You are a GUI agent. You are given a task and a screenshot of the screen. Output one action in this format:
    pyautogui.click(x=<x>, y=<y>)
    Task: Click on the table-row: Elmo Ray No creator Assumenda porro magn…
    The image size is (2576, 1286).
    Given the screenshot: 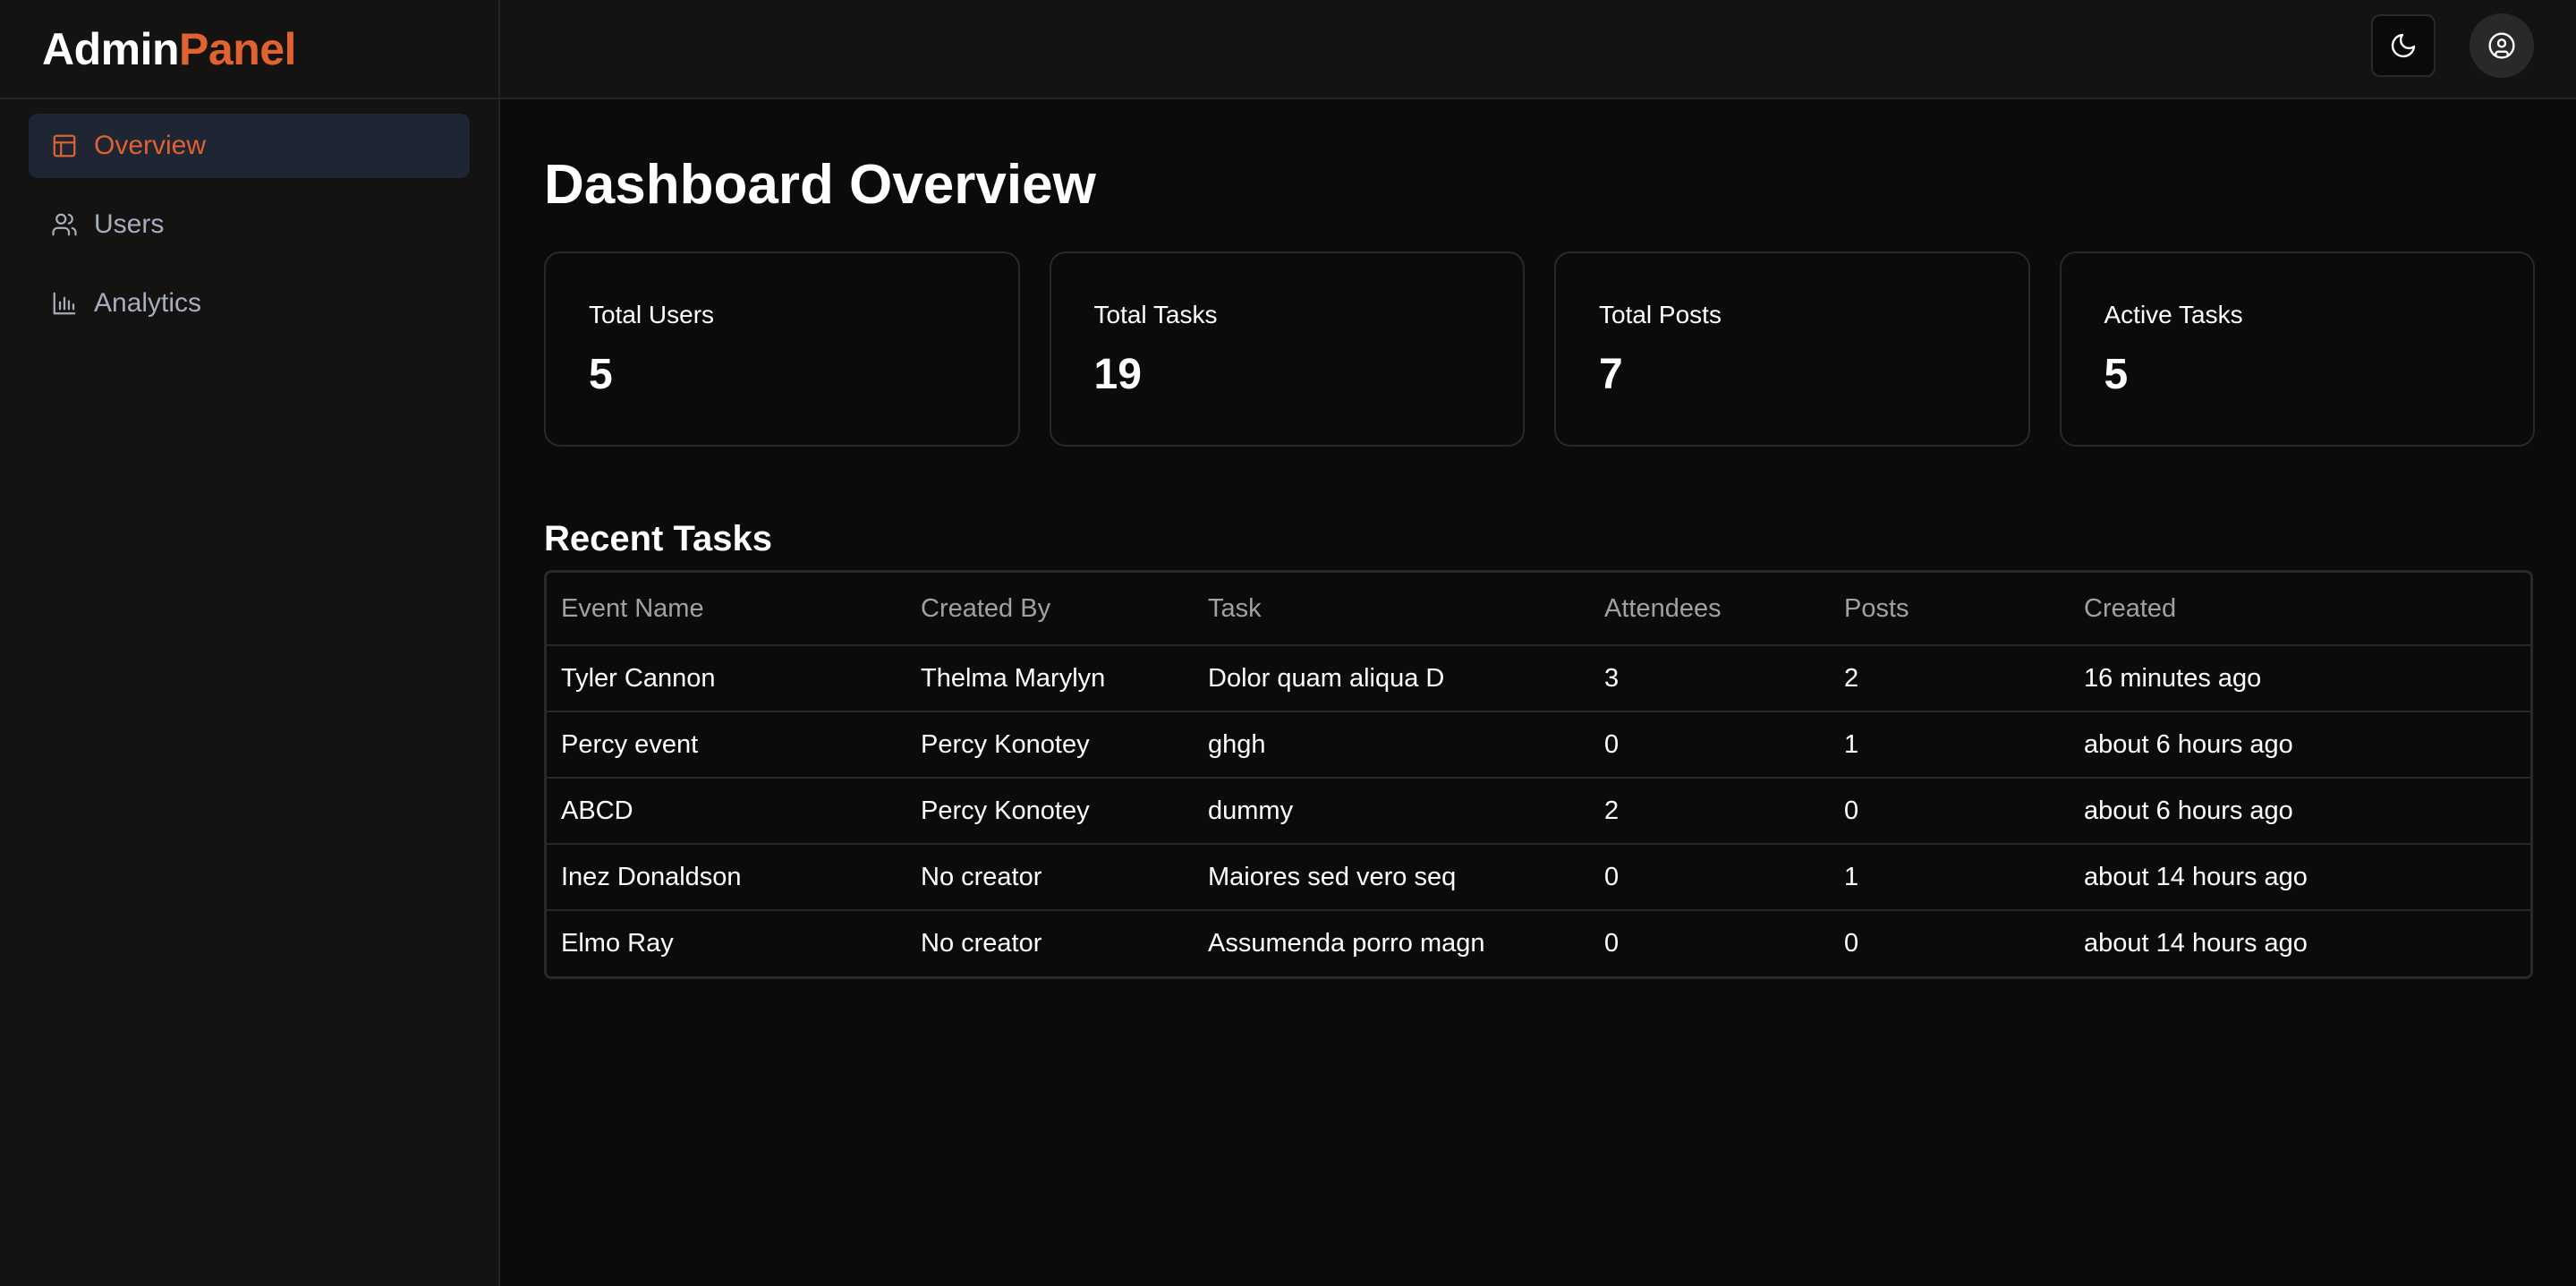 What is the action you would take?
    pyautogui.click(x=1538, y=943)
    